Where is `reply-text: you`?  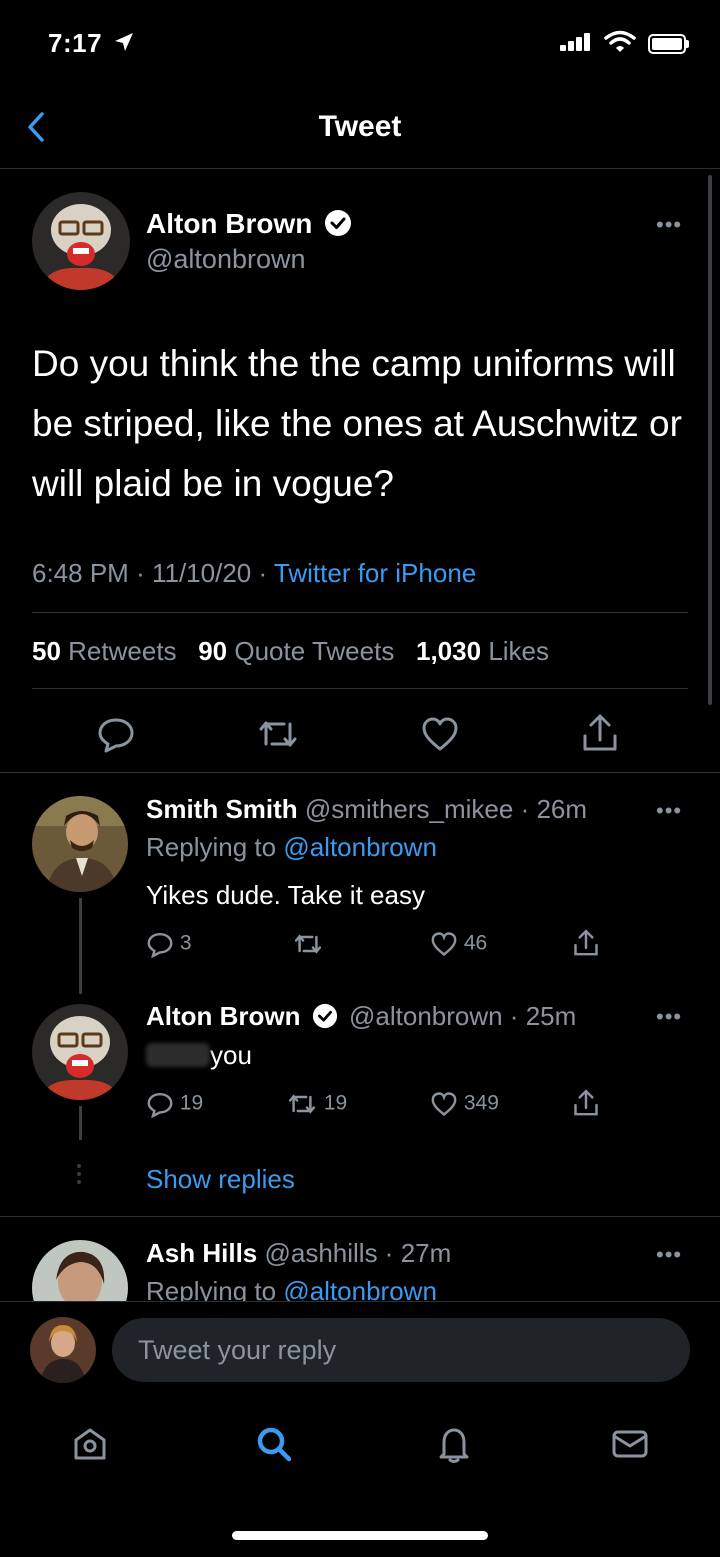 reply-text: you is located at coordinates (199, 1055).